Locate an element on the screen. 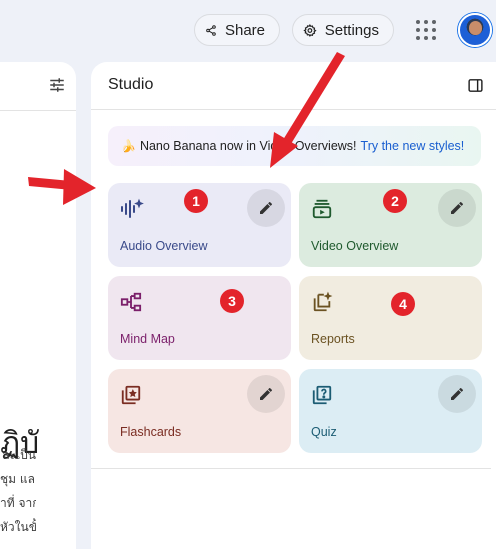 This screenshot has width=496, height=549. mind-map-tile: Mind Map is located at coordinates (199, 318).